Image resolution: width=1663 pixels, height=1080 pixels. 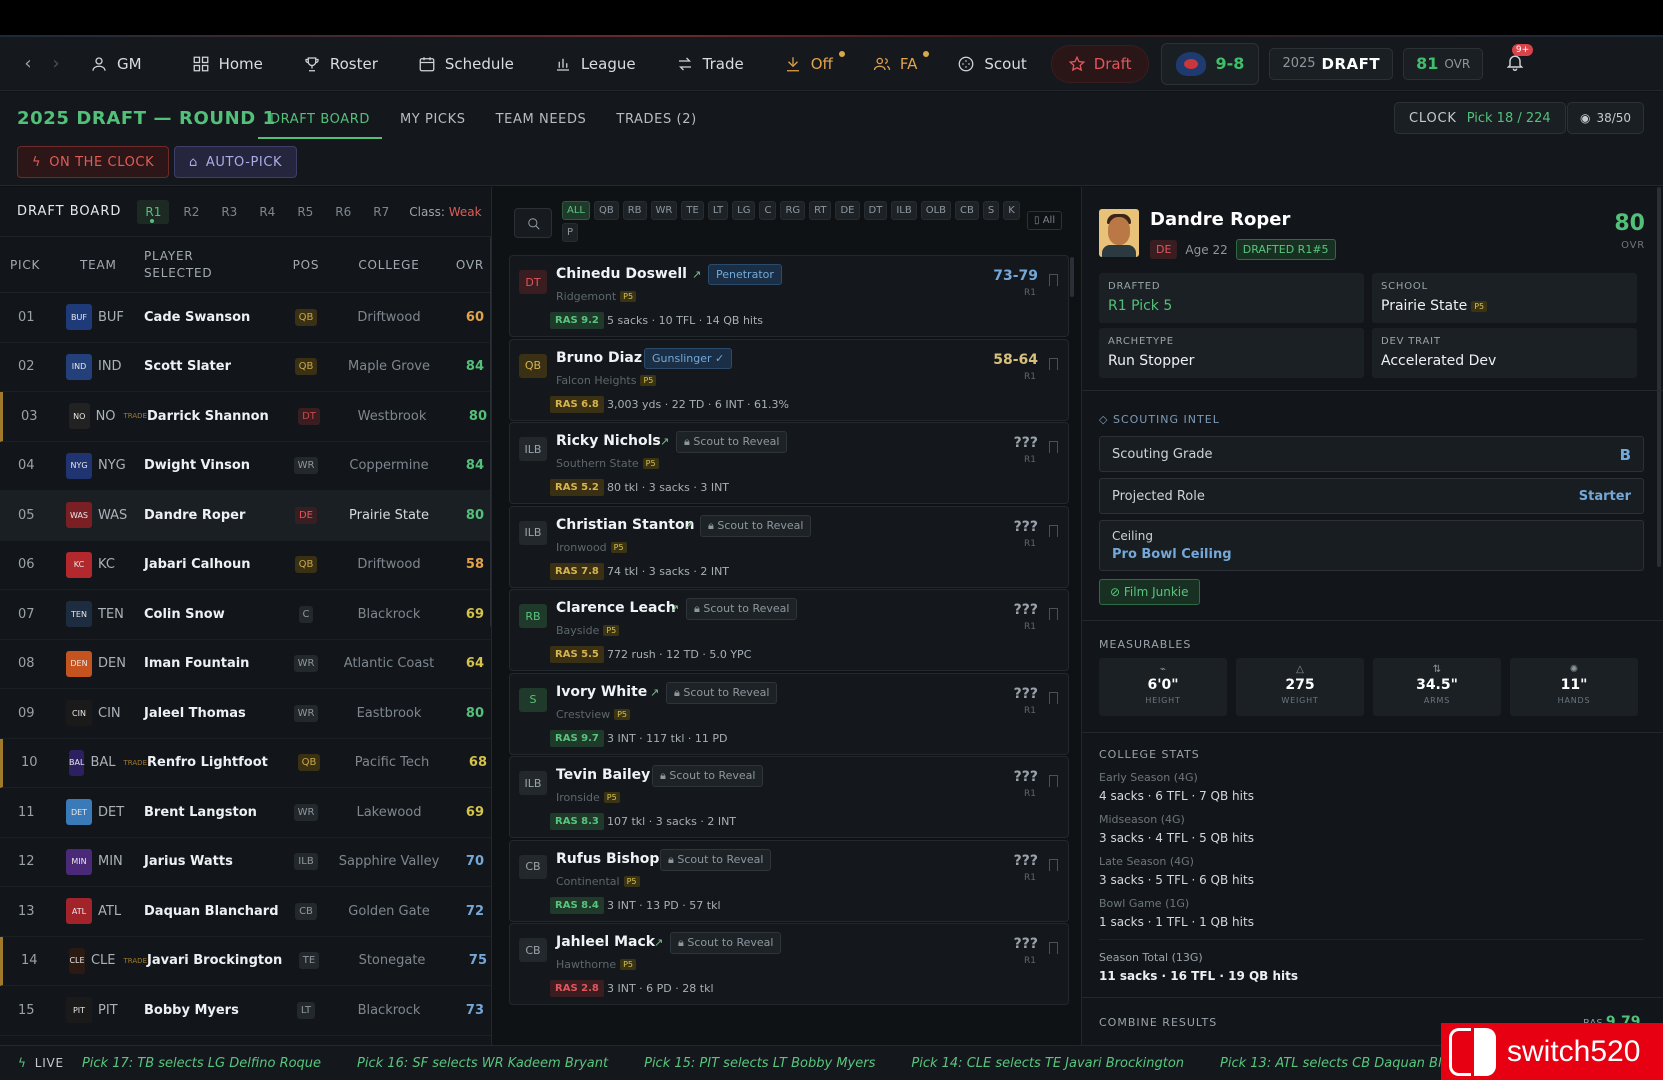 What do you see at coordinates (1099, 63) in the screenshot?
I see `nav-draft-button: Draft` at bounding box center [1099, 63].